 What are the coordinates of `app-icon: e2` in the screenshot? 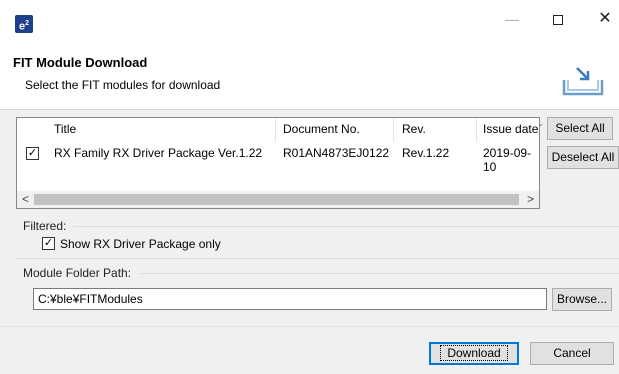 It's located at (24, 24).